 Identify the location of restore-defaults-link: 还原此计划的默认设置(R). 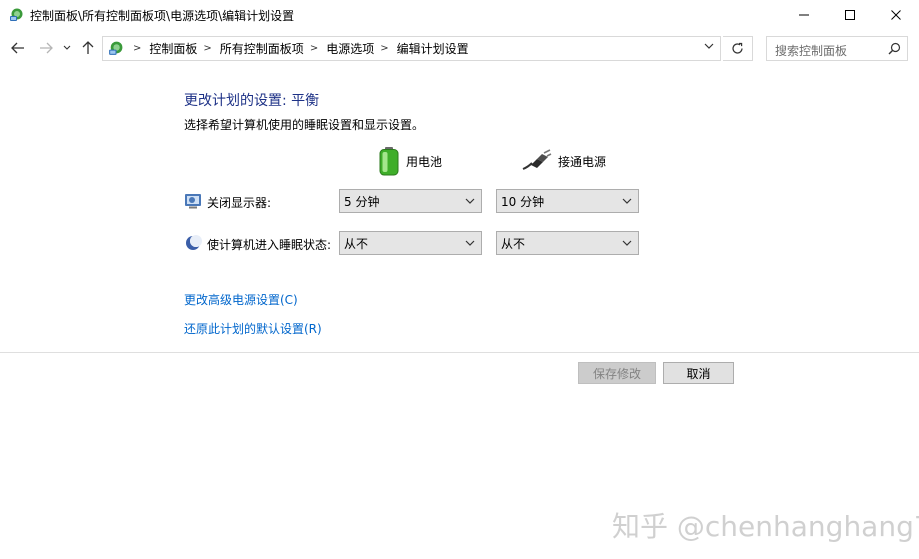
(253, 328).